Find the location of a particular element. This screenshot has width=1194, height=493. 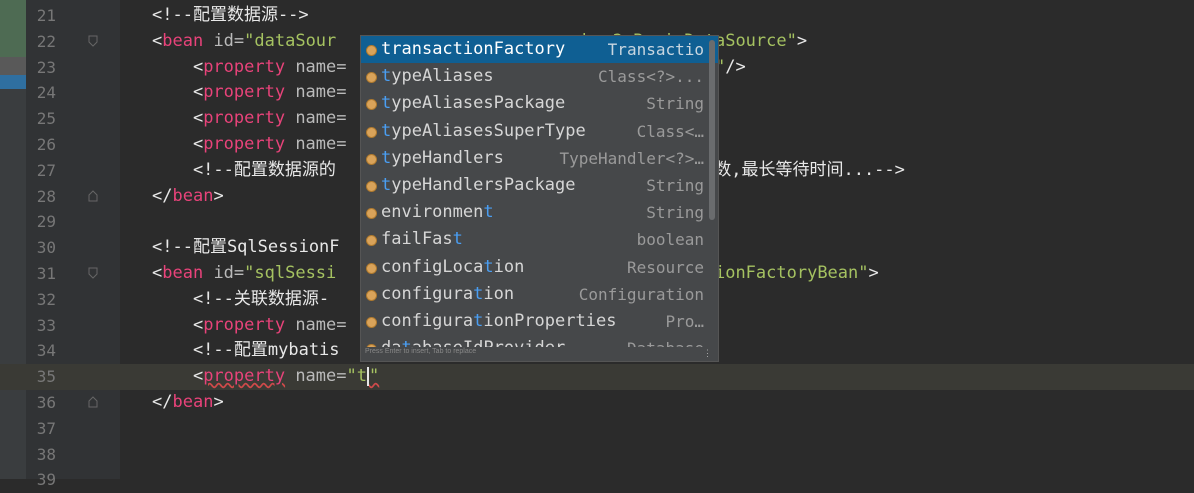

completion-item-type: Configuration is located at coordinates (641, 294).